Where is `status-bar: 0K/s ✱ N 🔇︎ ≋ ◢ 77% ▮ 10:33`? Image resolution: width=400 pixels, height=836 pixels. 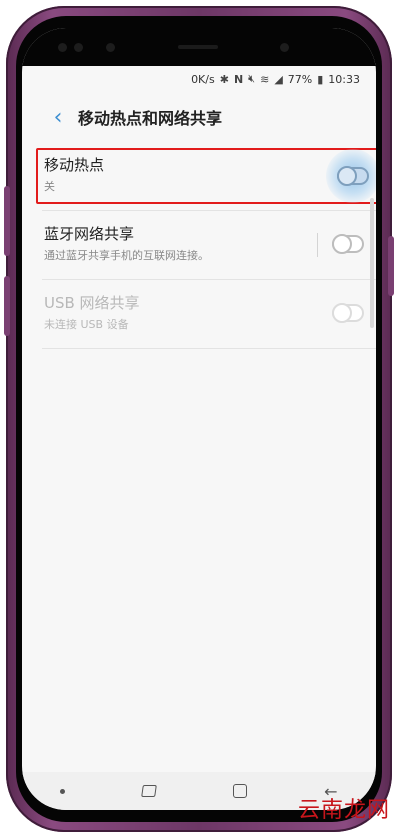
status-bar: 0K/s ✱ N 🔇︎ ≋ ◢ 77% ▮ 10:33 is located at coordinates (199, 79).